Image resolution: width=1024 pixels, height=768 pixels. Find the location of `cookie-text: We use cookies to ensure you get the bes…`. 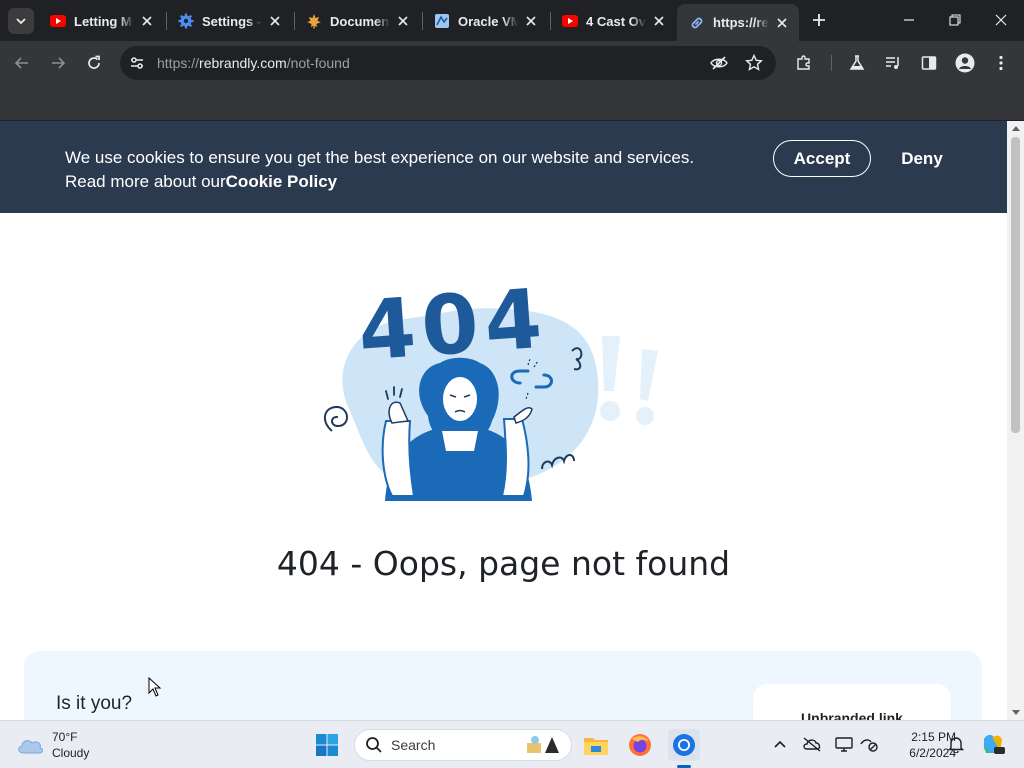

cookie-text: We use cookies to ensure you get the bes… is located at coordinates (410, 170).